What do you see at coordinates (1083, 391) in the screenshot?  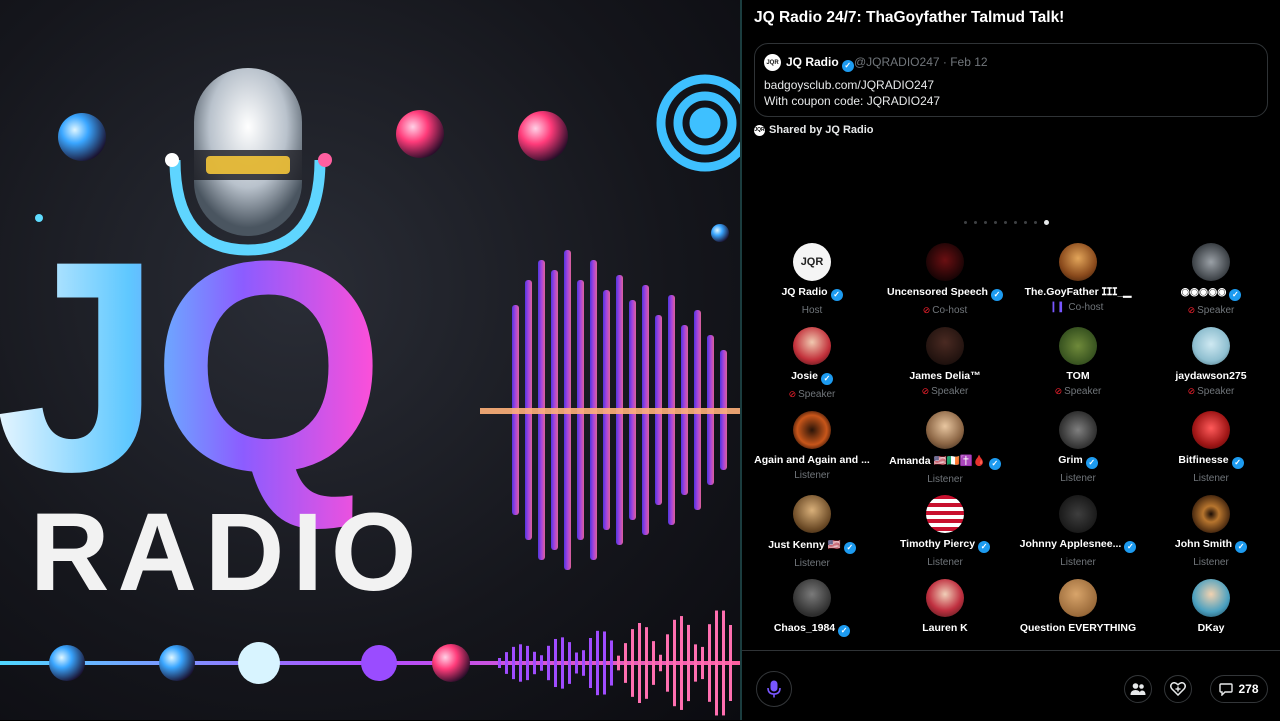 I see `participant-role-text: Speaker` at bounding box center [1083, 391].